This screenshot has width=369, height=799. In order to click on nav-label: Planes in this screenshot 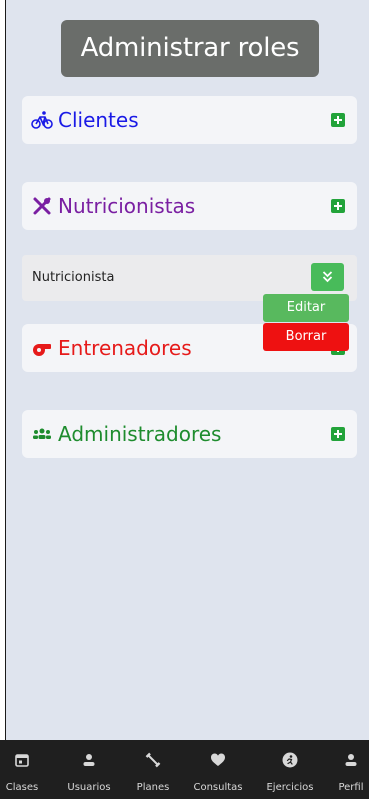, I will do `click(153, 787)`.